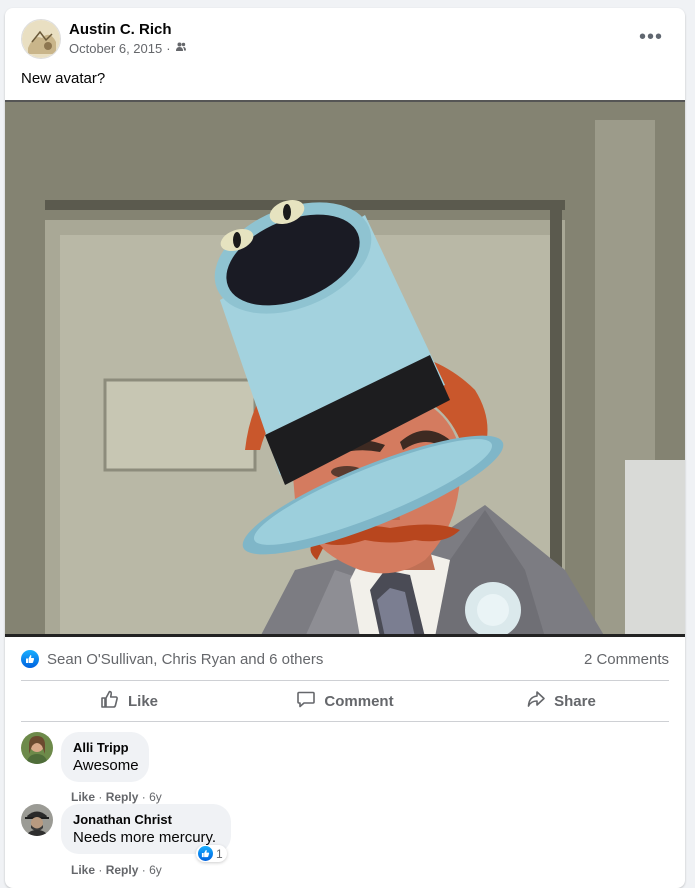 This screenshot has width=695, height=888. What do you see at coordinates (219, 853) in the screenshot?
I see `reaction-count: 1` at bounding box center [219, 853].